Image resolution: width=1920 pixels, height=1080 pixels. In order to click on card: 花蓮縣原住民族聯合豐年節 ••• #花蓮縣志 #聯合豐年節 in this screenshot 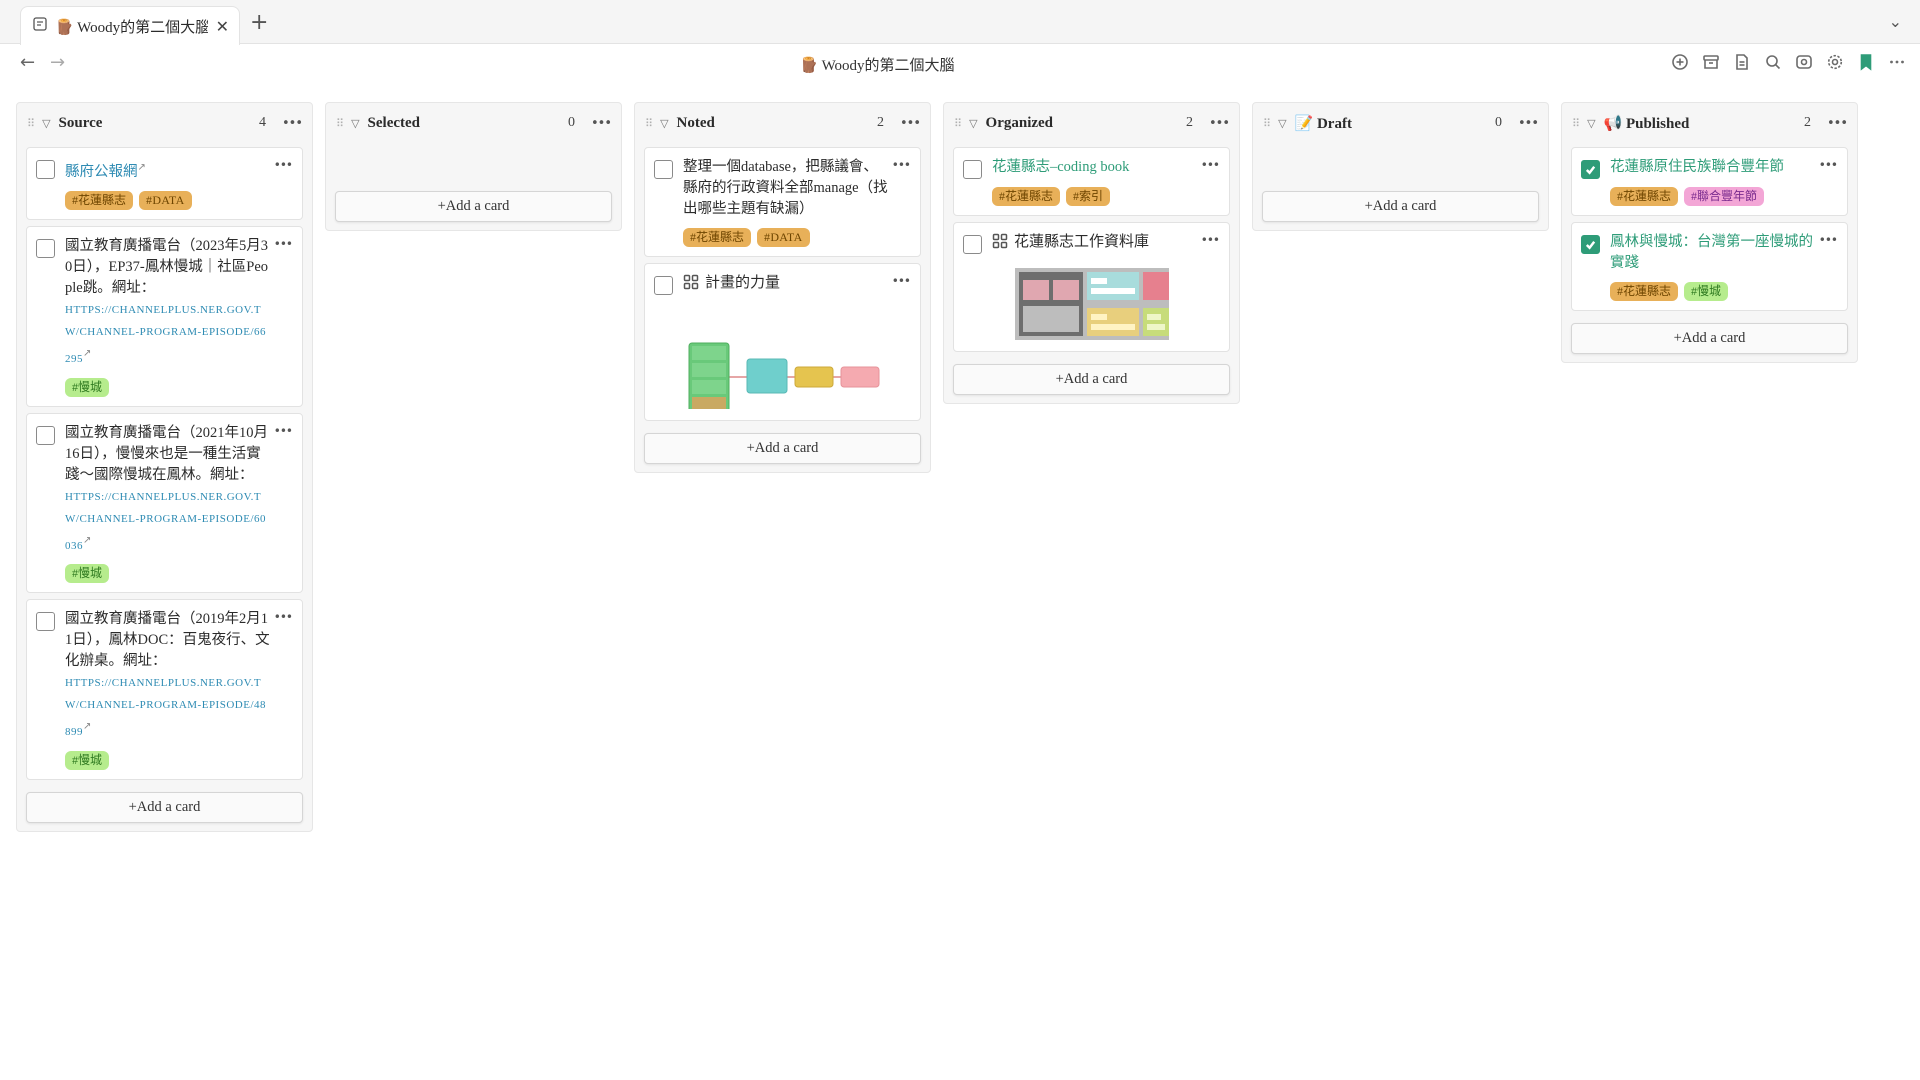, I will do `click(1709, 181)`.